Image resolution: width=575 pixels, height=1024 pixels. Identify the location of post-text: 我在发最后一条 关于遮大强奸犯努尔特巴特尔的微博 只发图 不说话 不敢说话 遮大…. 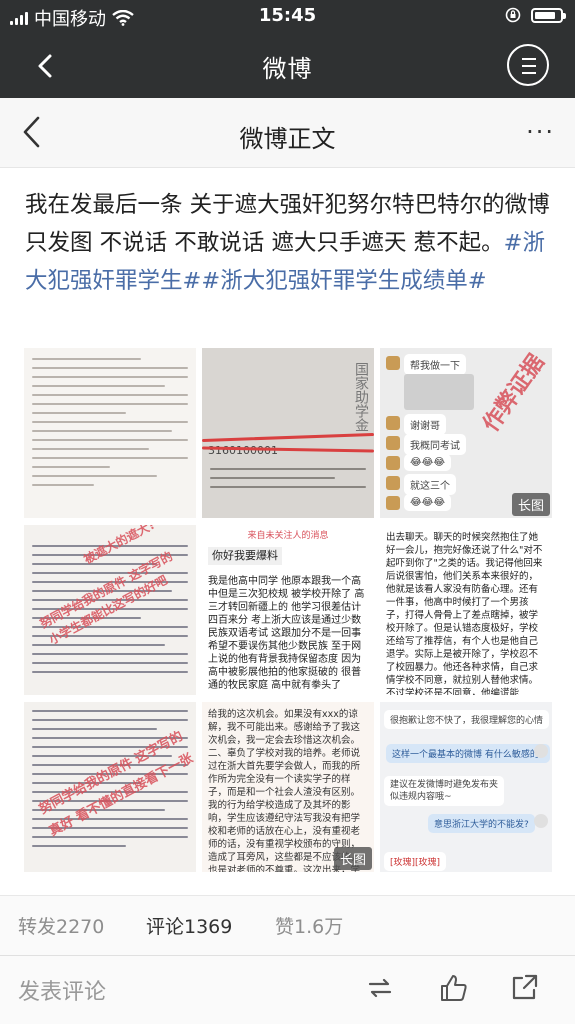
(290, 243).